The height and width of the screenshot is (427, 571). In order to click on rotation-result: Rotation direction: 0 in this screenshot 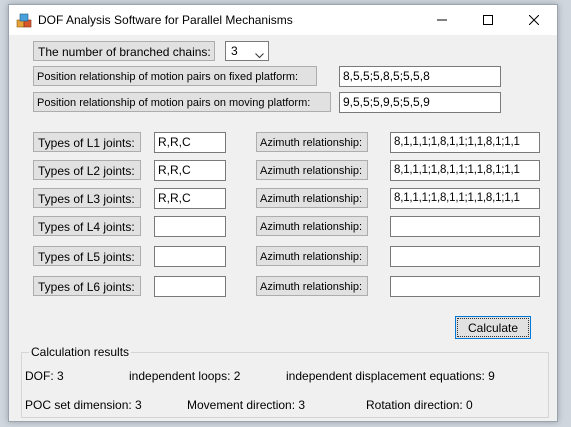, I will do `click(419, 405)`.